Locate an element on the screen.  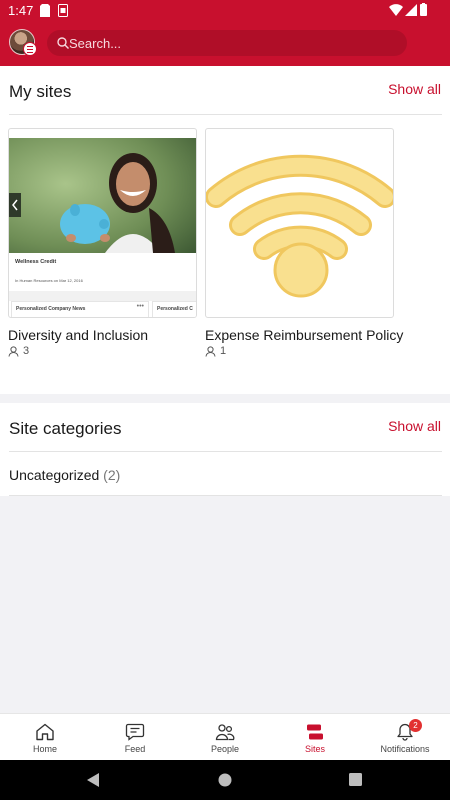
nav-label: Notifications is located at coordinates (405, 749).